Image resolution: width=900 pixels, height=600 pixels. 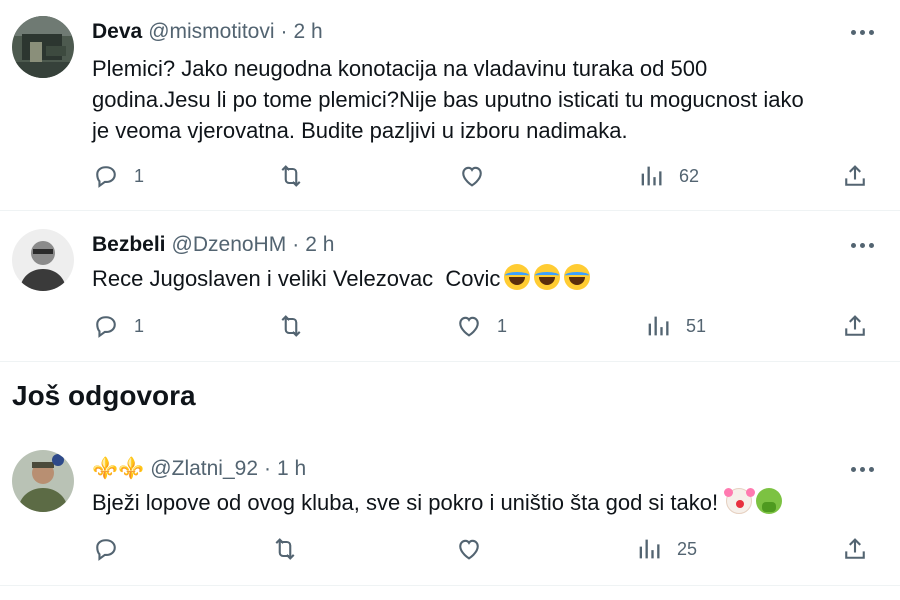 I want to click on tweet-actions: 1 1 51, so click(x=450, y=327).